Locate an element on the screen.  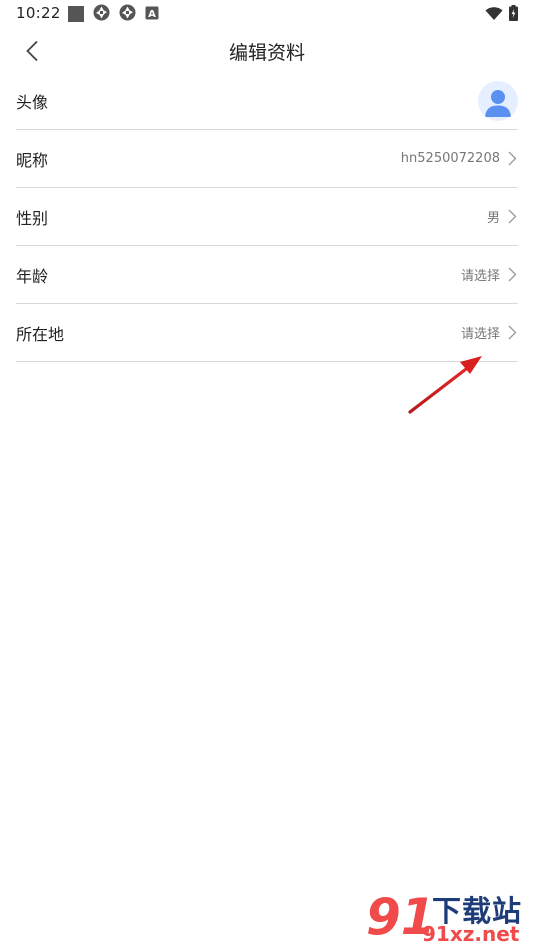
row-label: 年龄 is located at coordinates (32, 276).